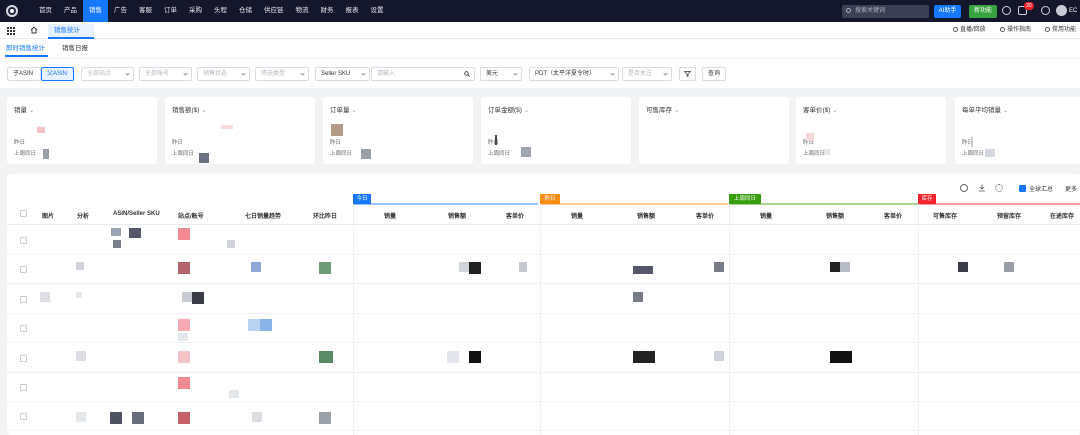  I want to click on currency-select: 美元, so click(501, 74).